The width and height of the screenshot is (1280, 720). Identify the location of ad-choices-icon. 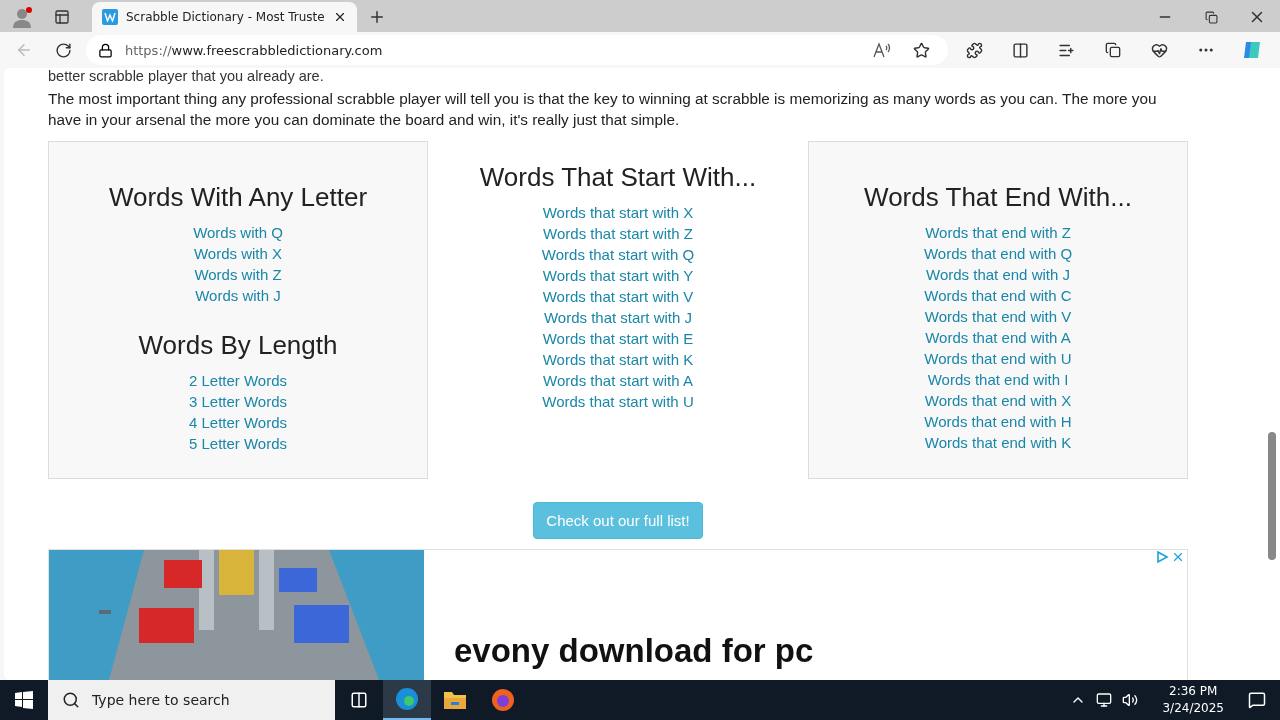
(1162, 557).